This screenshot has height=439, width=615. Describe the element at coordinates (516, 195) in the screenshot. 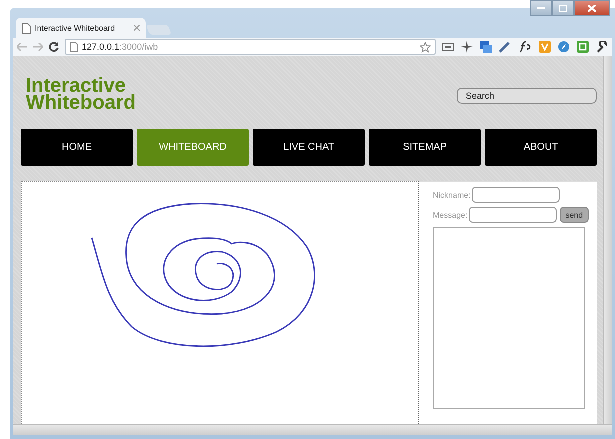

I see `nickname-field` at that location.